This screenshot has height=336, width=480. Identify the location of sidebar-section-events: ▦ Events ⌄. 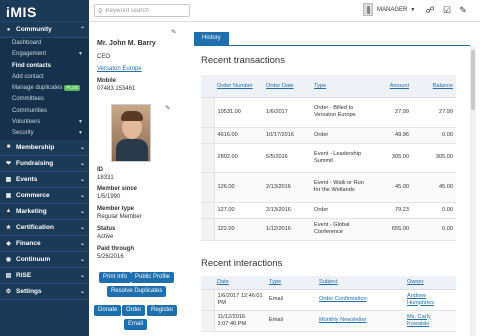
(44, 180).